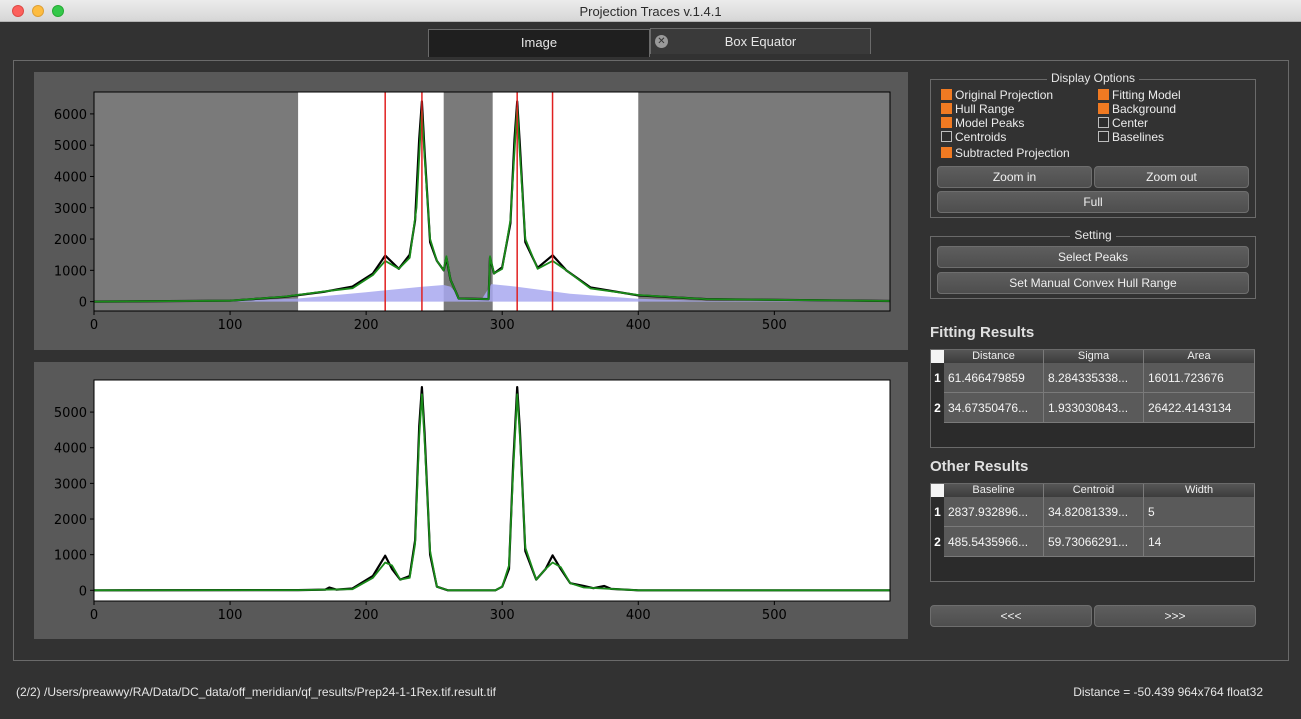 The height and width of the screenshot is (719, 1301). What do you see at coordinates (997, 95) in the screenshot?
I see `checkbox-original-projection: Original Projection` at bounding box center [997, 95].